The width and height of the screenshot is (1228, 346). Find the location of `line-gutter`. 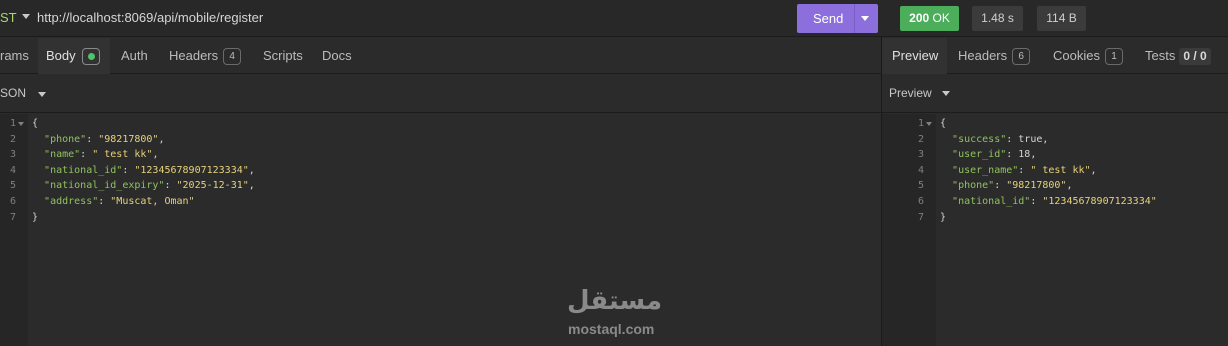

line-gutter is located at coordinates (909, 230).